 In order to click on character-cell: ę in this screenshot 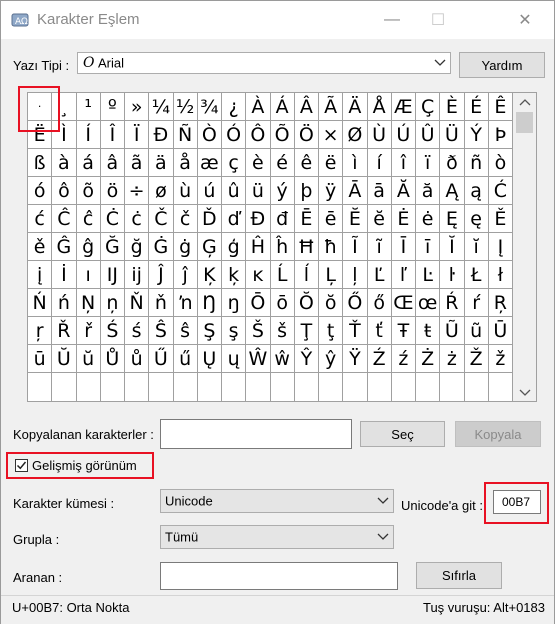, I will do `click(476, 219)`.